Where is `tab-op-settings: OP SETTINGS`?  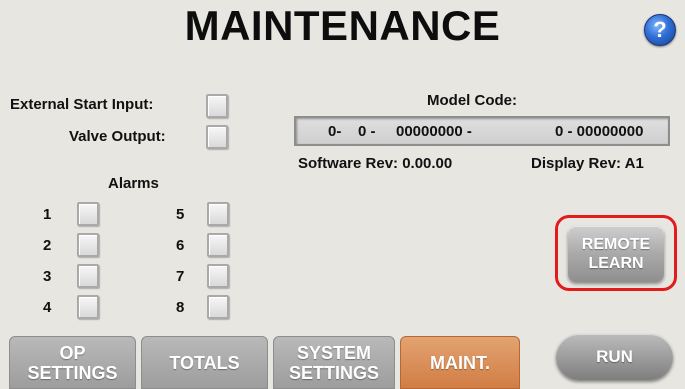
tab-op-settings: OP SETTINGS is located at coordinates (72, 362).